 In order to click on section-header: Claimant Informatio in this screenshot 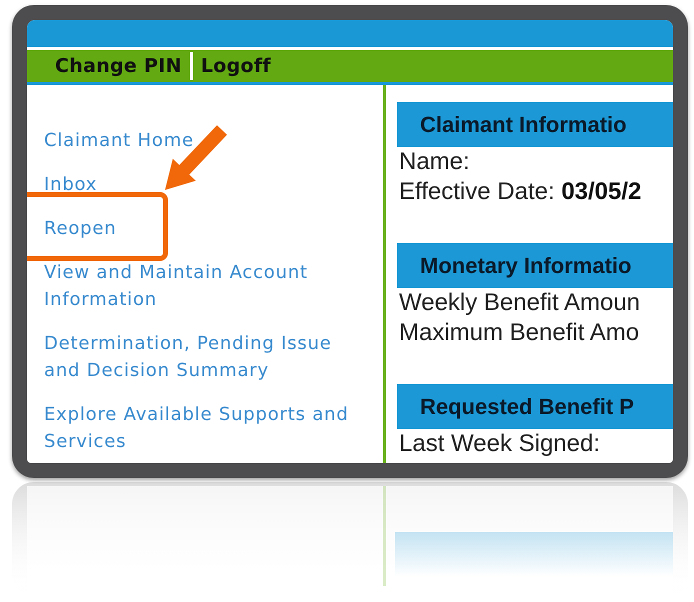, I will do `click(535, 124)`.